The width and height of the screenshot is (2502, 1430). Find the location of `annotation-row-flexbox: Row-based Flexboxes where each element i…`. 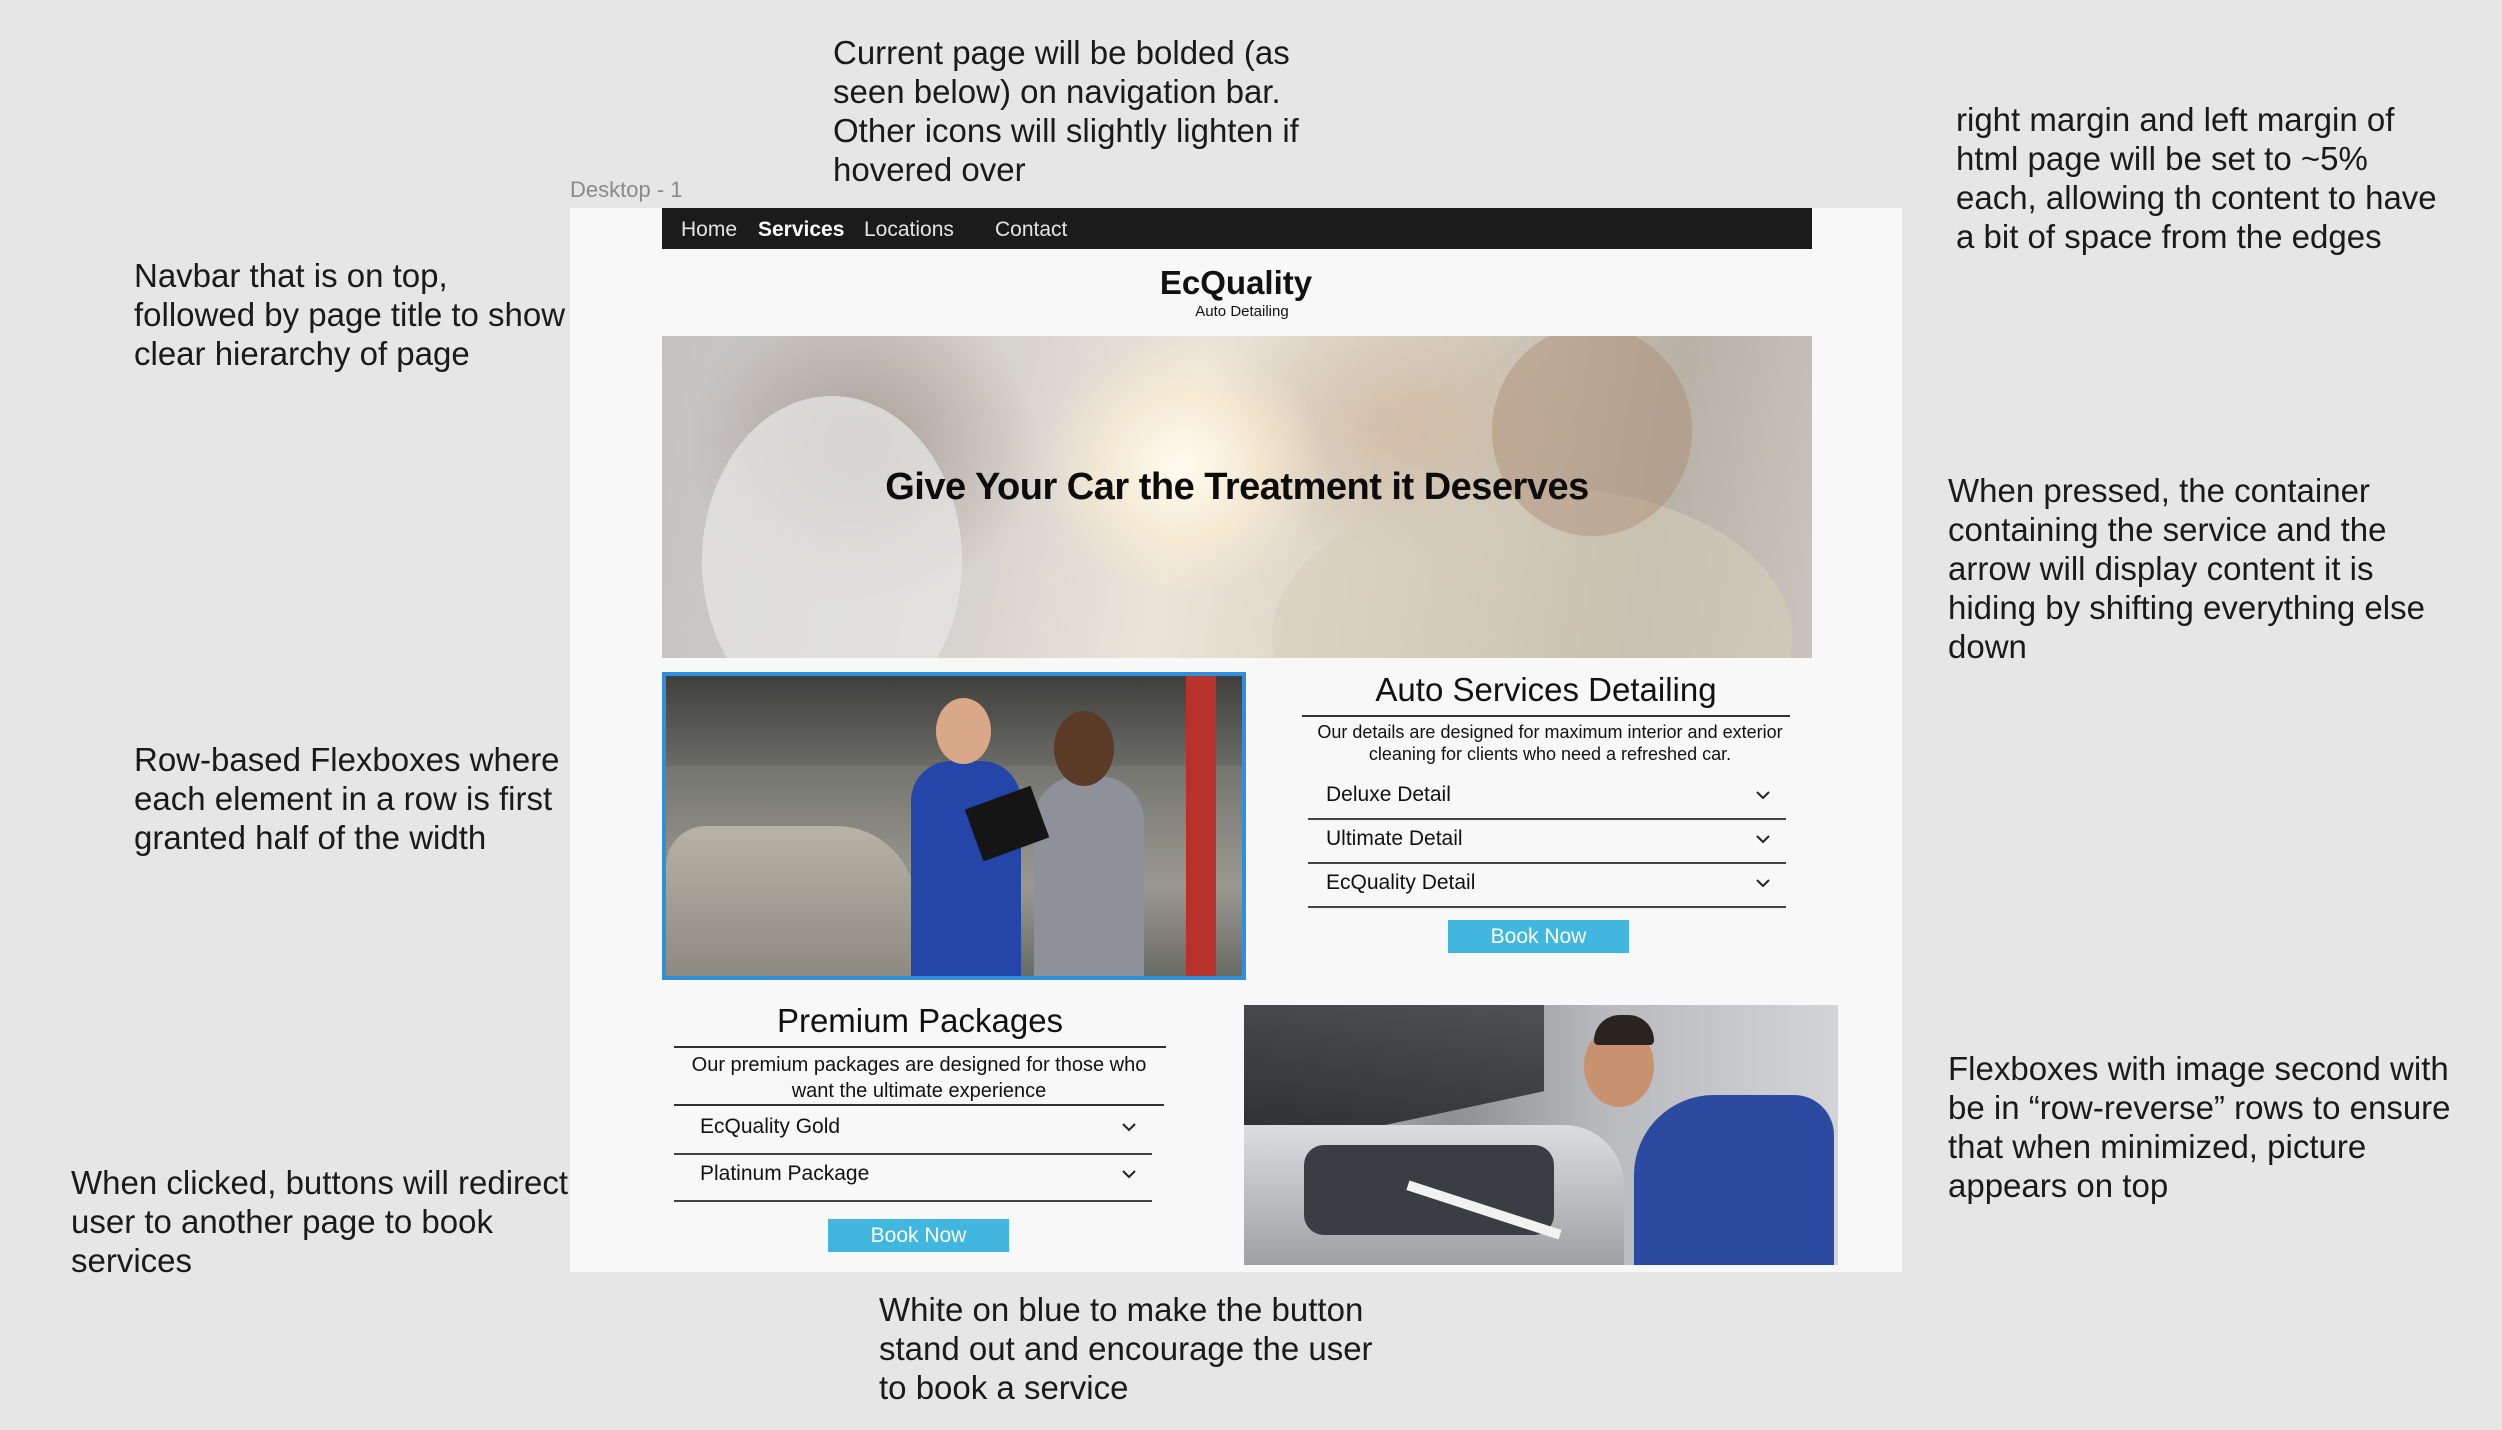

annotation-row-flexbox: Row-based Flexboxes where each element i… is located at coordinates (347, 798).